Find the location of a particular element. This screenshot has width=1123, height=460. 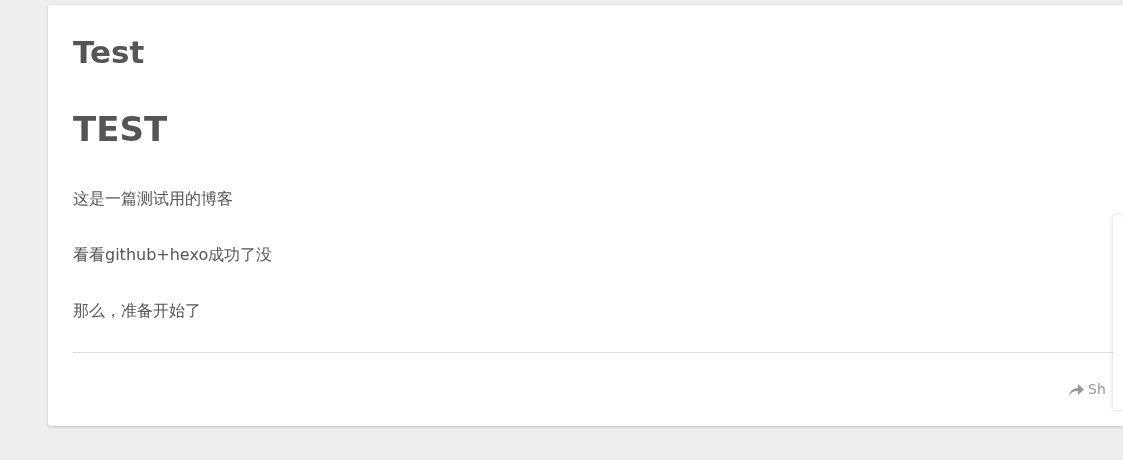

paragraph: 看看github+hexo成功了没 is located at coordinates (173, 255).